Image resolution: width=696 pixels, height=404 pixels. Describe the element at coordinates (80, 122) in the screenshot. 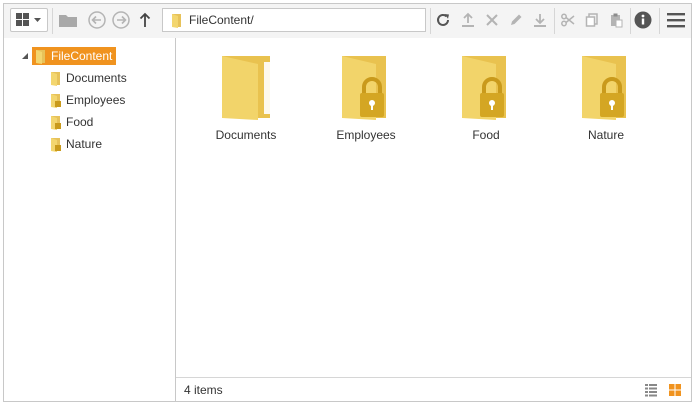

I see `tree-node-label: Food` at that location.